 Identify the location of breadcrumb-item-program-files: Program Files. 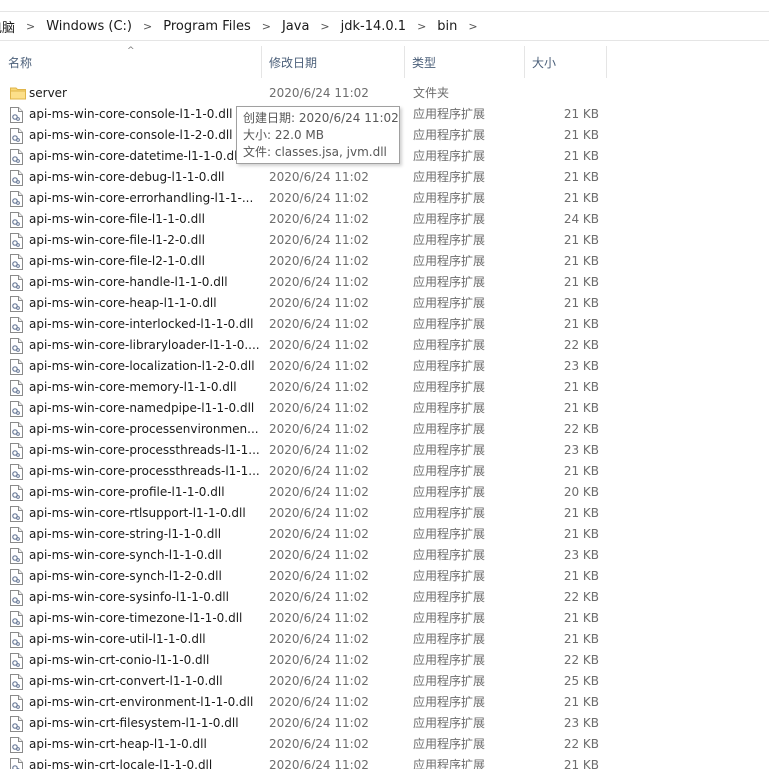
(207, 26).